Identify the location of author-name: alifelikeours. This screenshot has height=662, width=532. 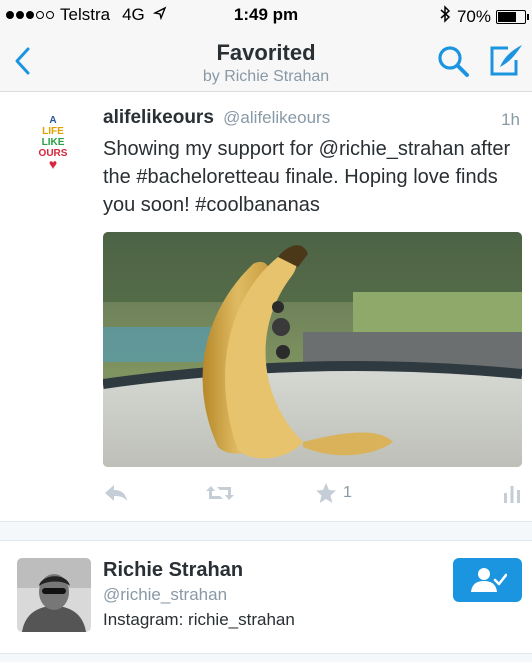
(158, 117).